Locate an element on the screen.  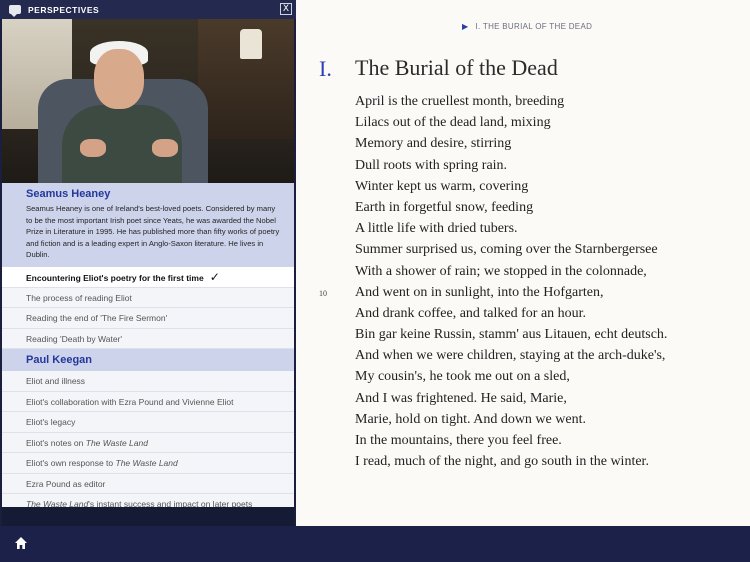
list-item: Ezra Pound as editor is located at coordinates (148, 484).